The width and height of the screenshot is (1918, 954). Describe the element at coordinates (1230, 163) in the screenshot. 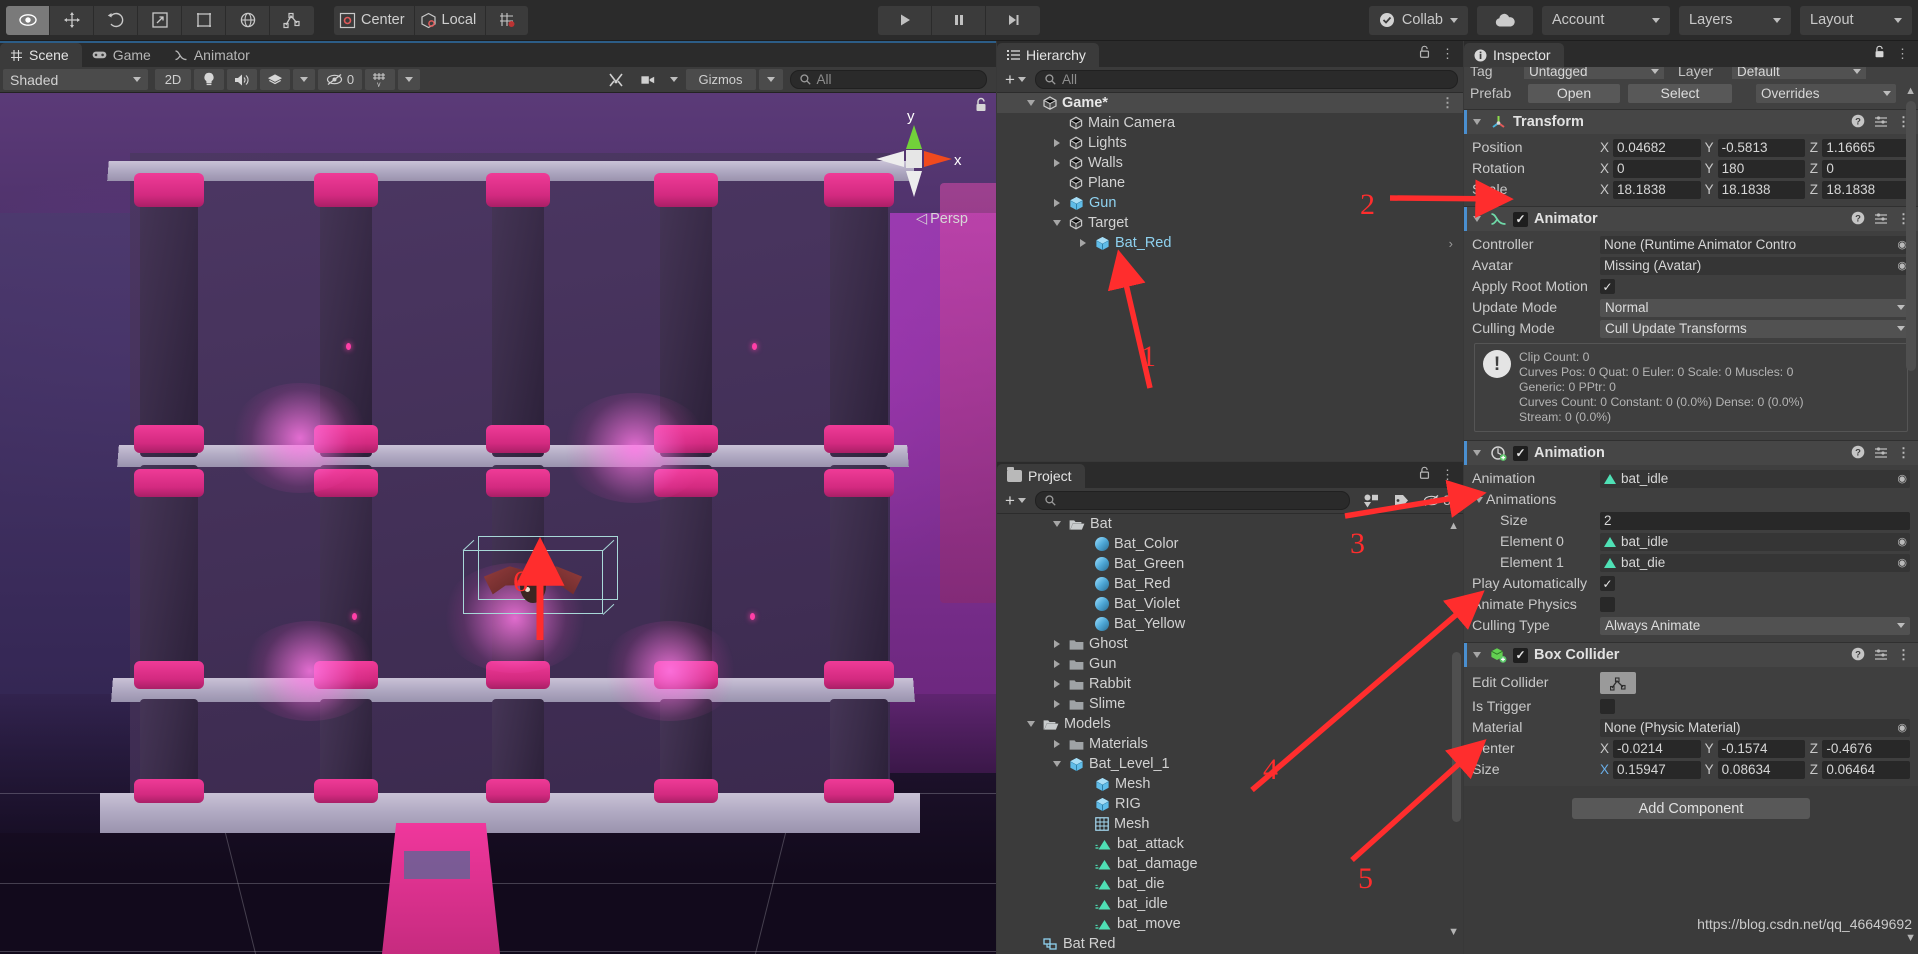

I see `hierarchy-item-walls: Walls` at that location.